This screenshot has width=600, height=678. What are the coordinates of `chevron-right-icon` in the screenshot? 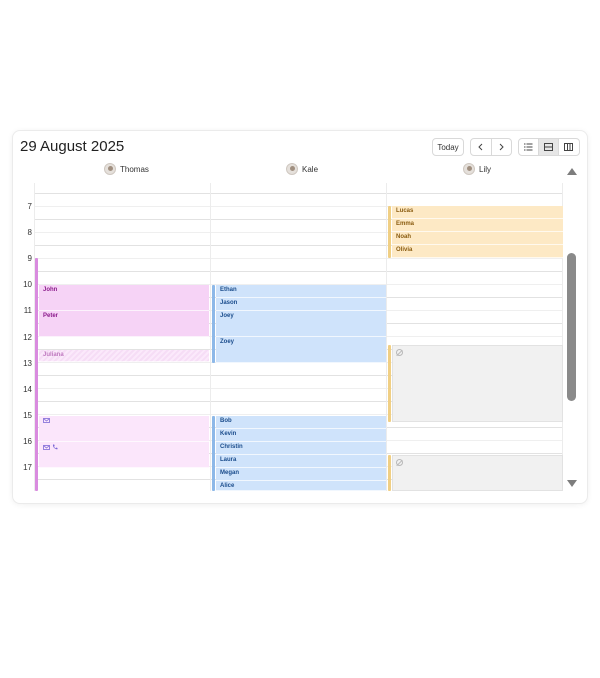 It's located at (501, 147).